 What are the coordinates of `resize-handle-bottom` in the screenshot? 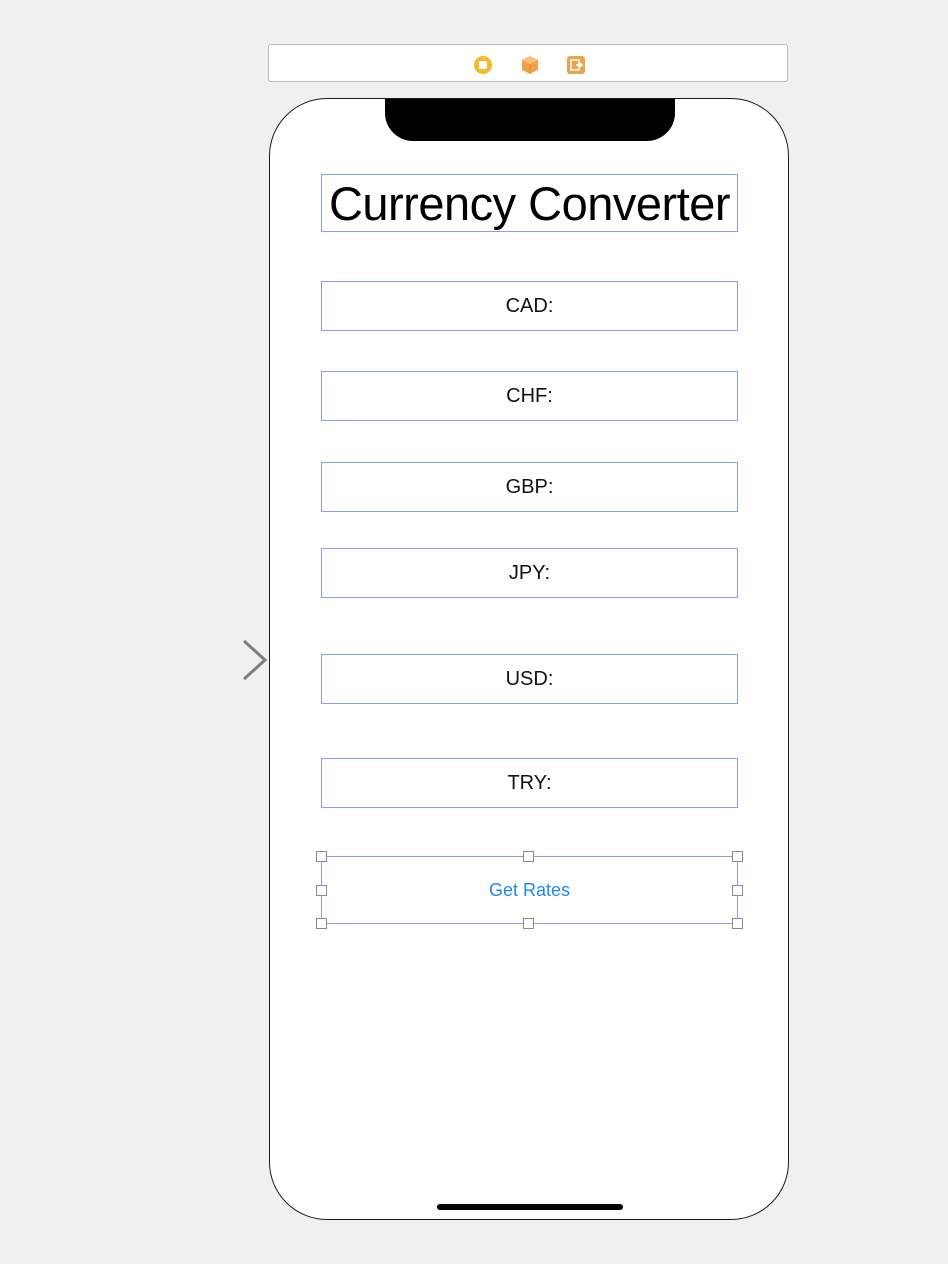 It's located at (528, 923).